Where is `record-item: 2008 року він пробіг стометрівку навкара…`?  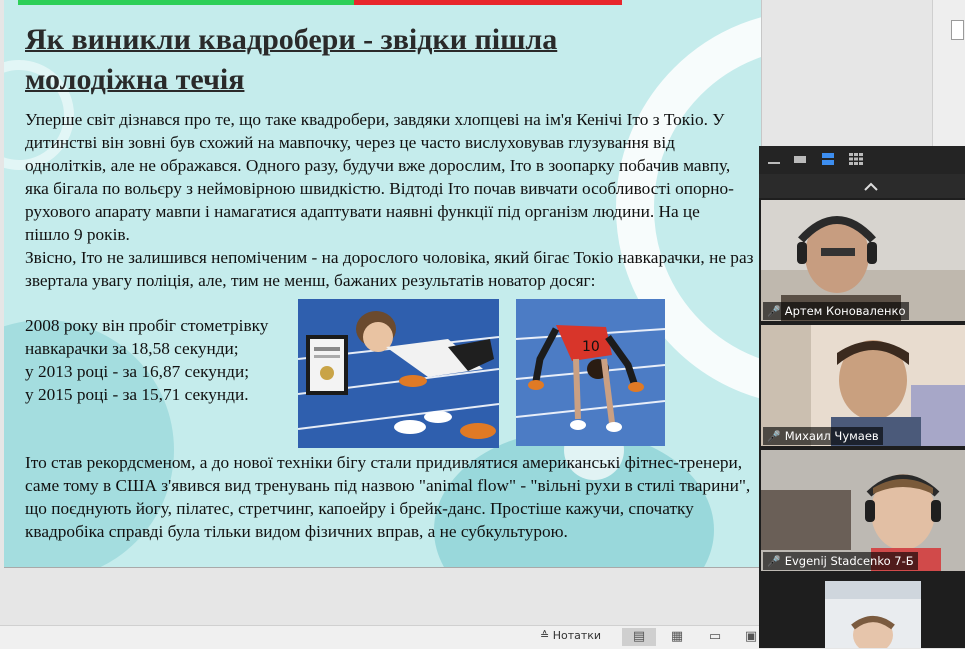
record-item: 2008 року він пробіг стометрівку навкара… is located at coordinates (147, 337).